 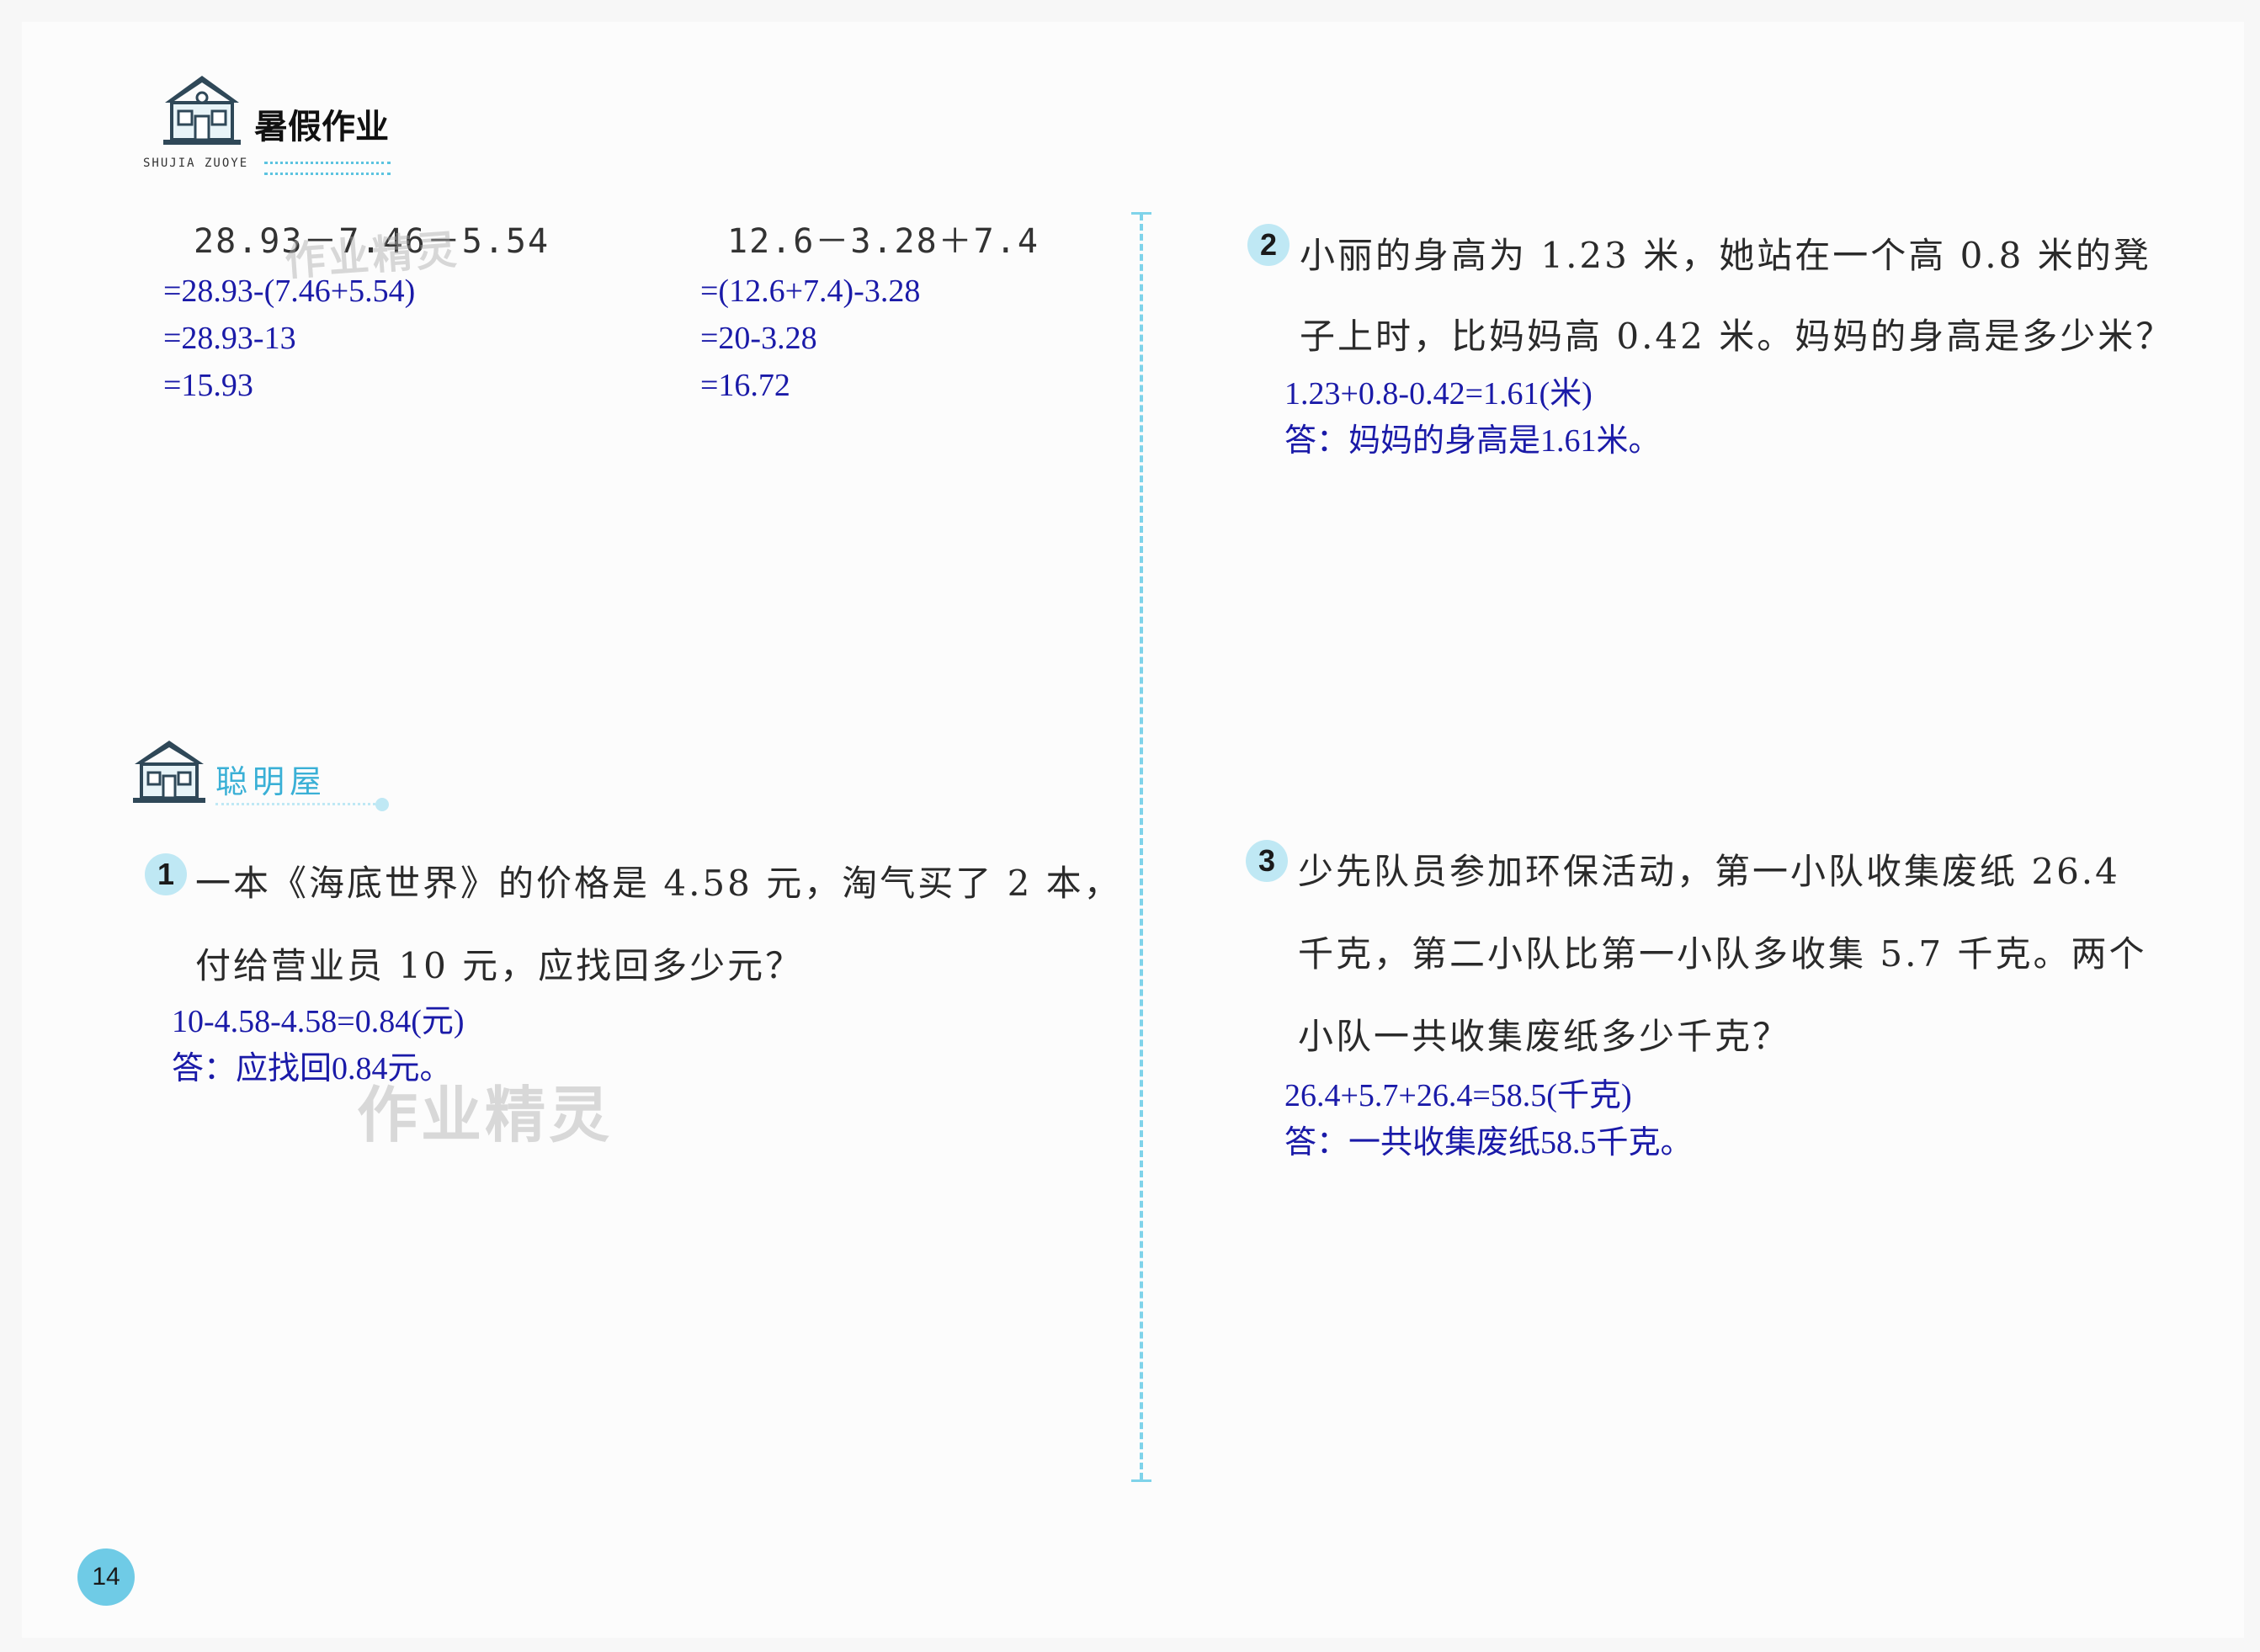 I want to click on calc-1-step-2: =28.93-13, so click(x=229, y=338).